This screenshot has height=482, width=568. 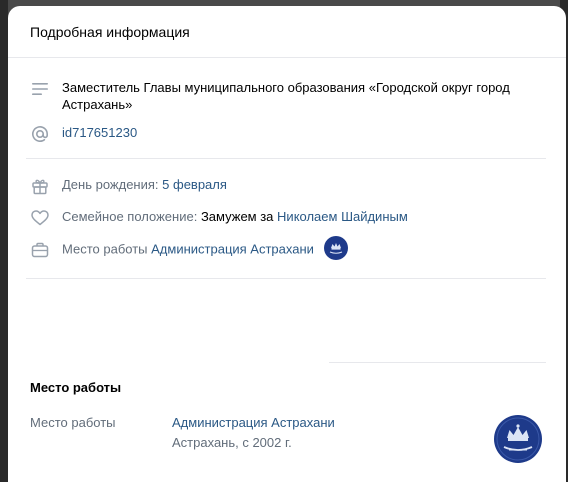 What do you see at coordinates (40, 89) in the screenshot?
I see `lines-icon` at bounding box center [40, 89].